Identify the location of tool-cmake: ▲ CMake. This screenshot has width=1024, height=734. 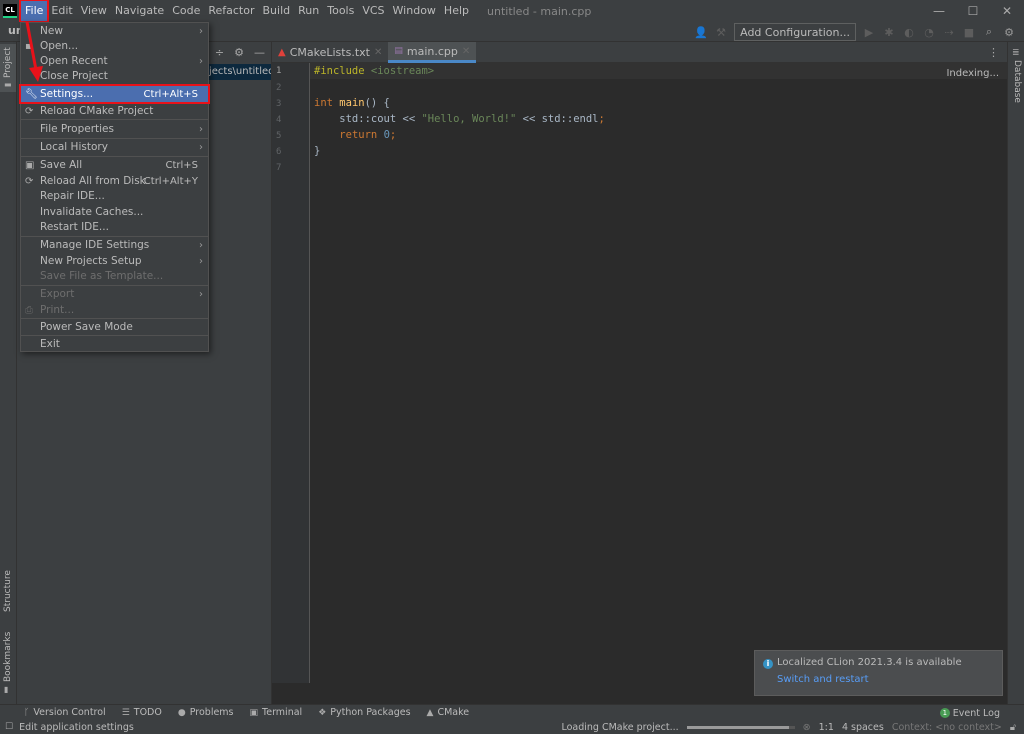
(448, 712).